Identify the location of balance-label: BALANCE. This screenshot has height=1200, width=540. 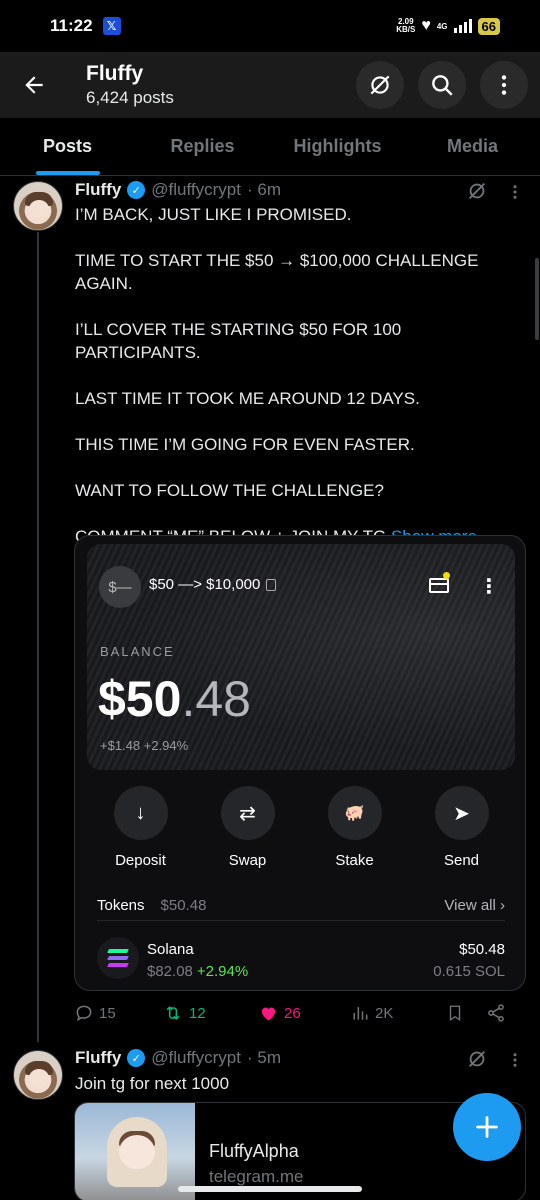
(137, 651).